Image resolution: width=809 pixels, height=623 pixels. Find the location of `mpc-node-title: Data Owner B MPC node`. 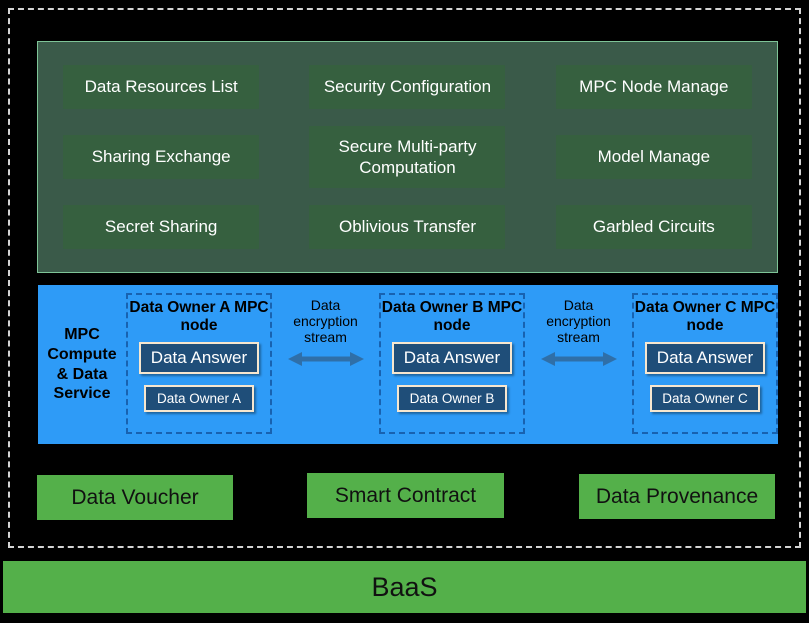

mpc-node-title: Data Owner B MPC node is located at coordinates (452, 317).